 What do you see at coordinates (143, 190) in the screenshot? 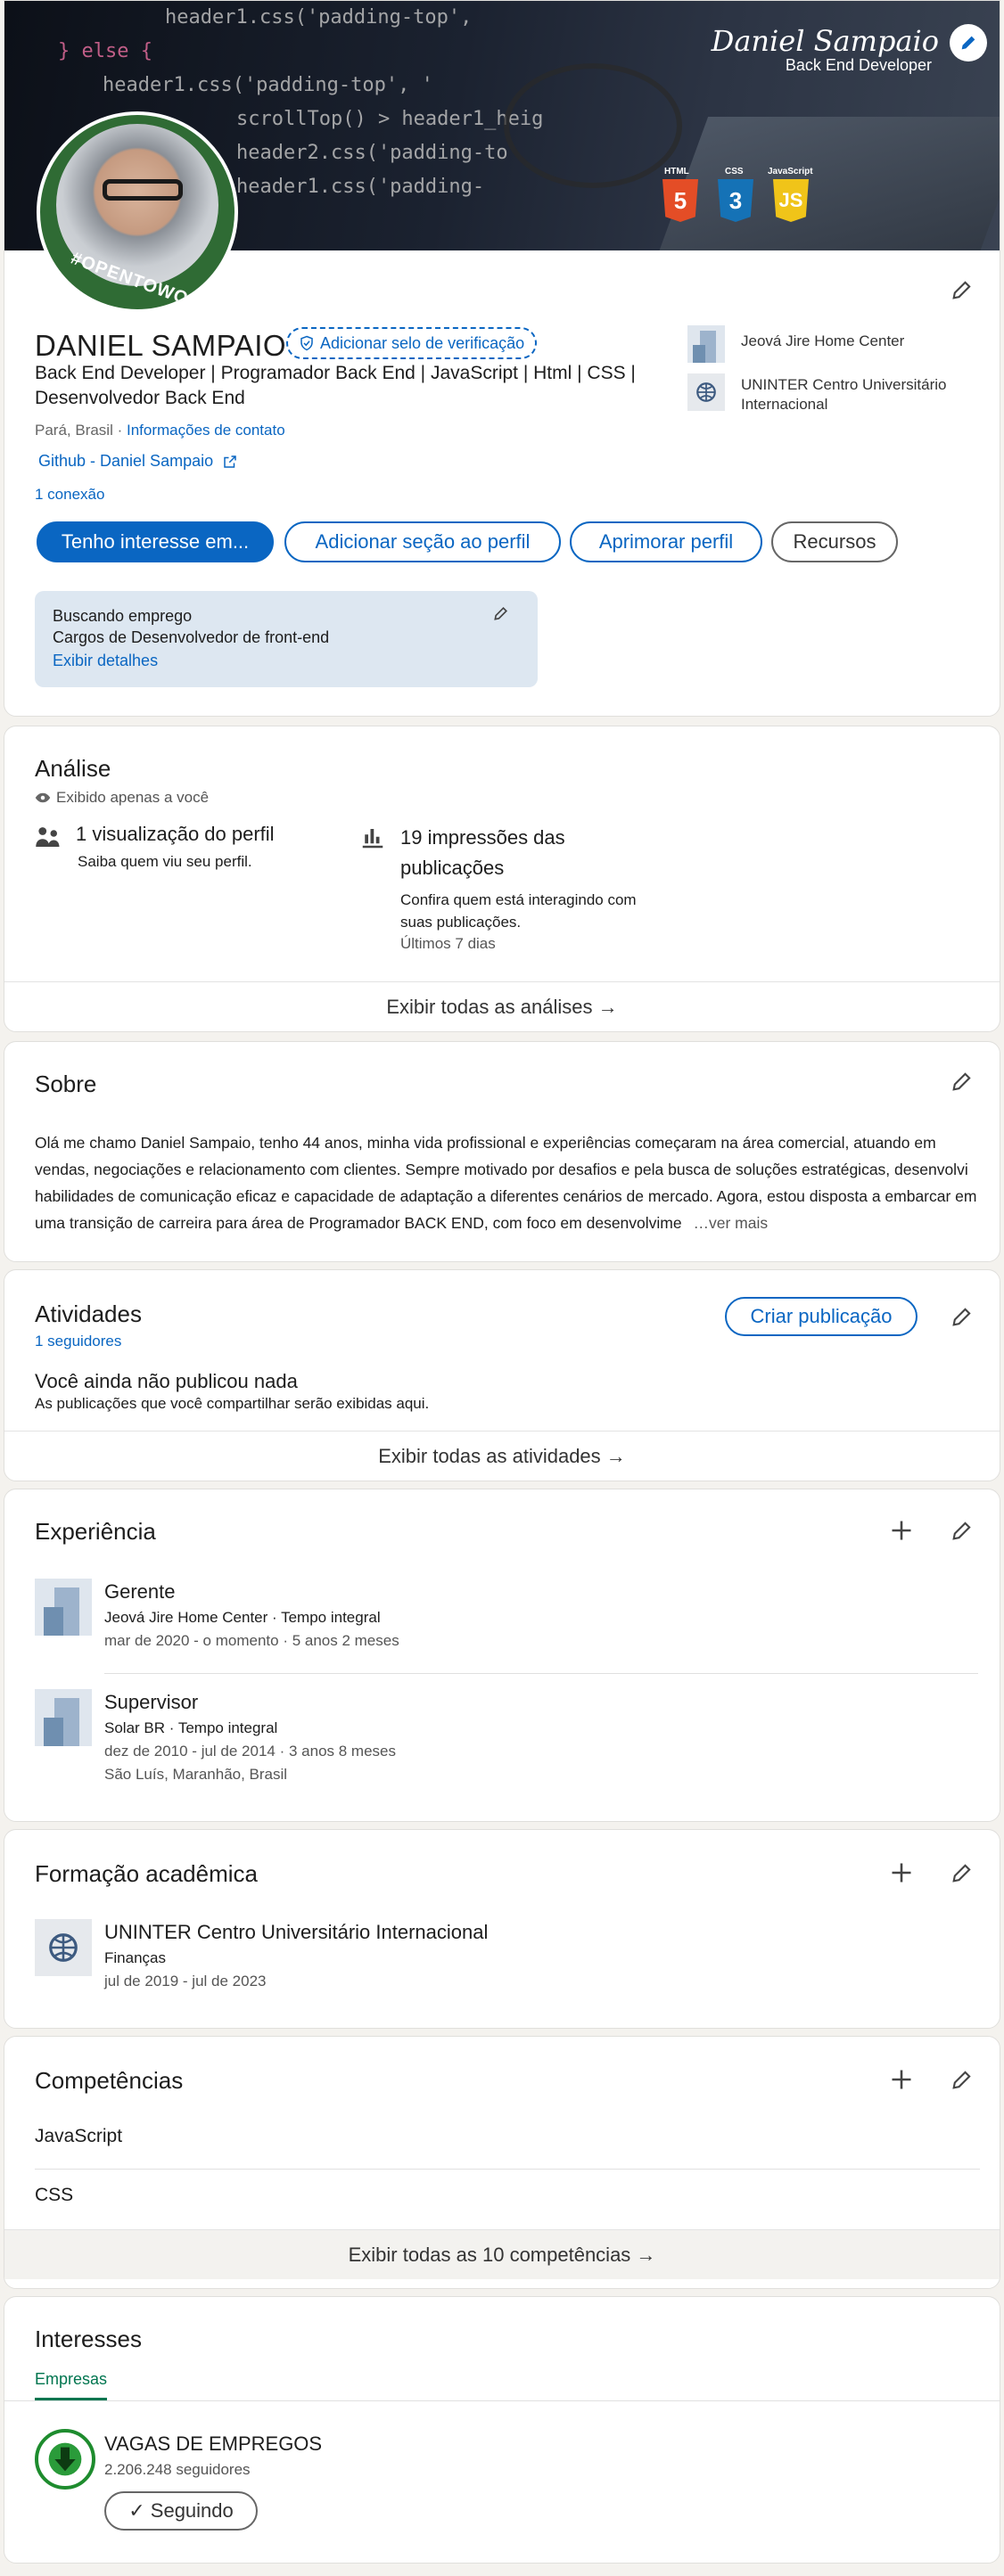
I see `avatar-glasses` at bounding box center [143, 190].